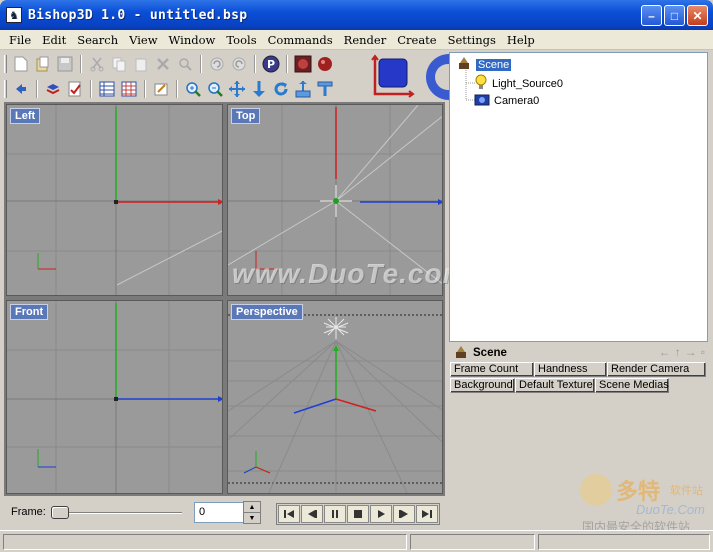 The height and width of the screenshot is (552, 713). Describe the element at coordinates (366, 40) in the screenshot. I see `menu-render: Render` at that location.